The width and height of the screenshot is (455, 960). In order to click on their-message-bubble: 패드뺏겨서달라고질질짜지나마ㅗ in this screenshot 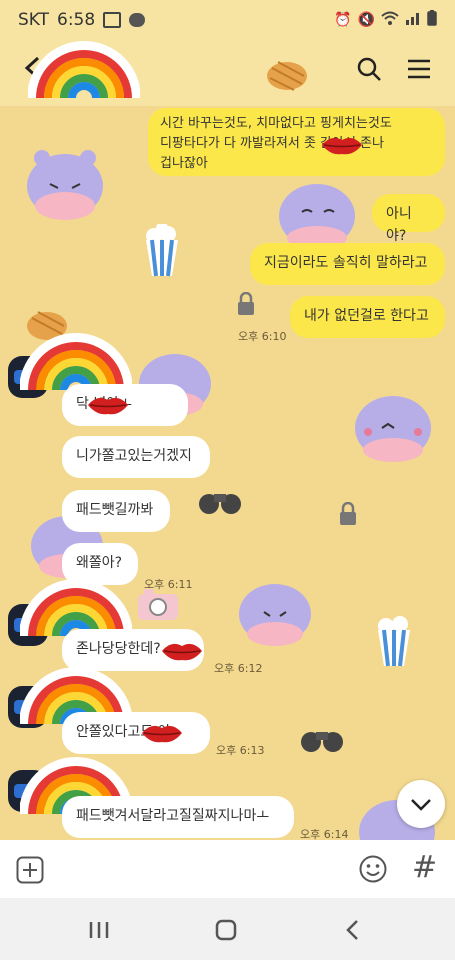, I will do `click(178, 817)`.